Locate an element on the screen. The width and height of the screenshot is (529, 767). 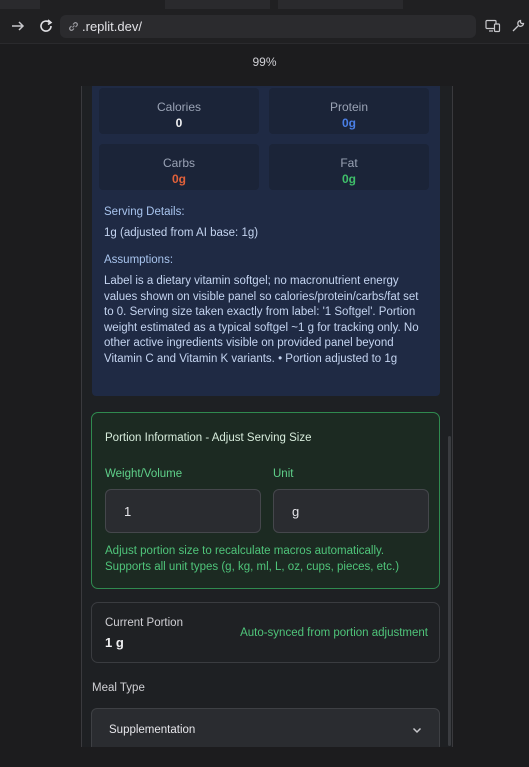
forward-button is located at coordinates (18, 26).